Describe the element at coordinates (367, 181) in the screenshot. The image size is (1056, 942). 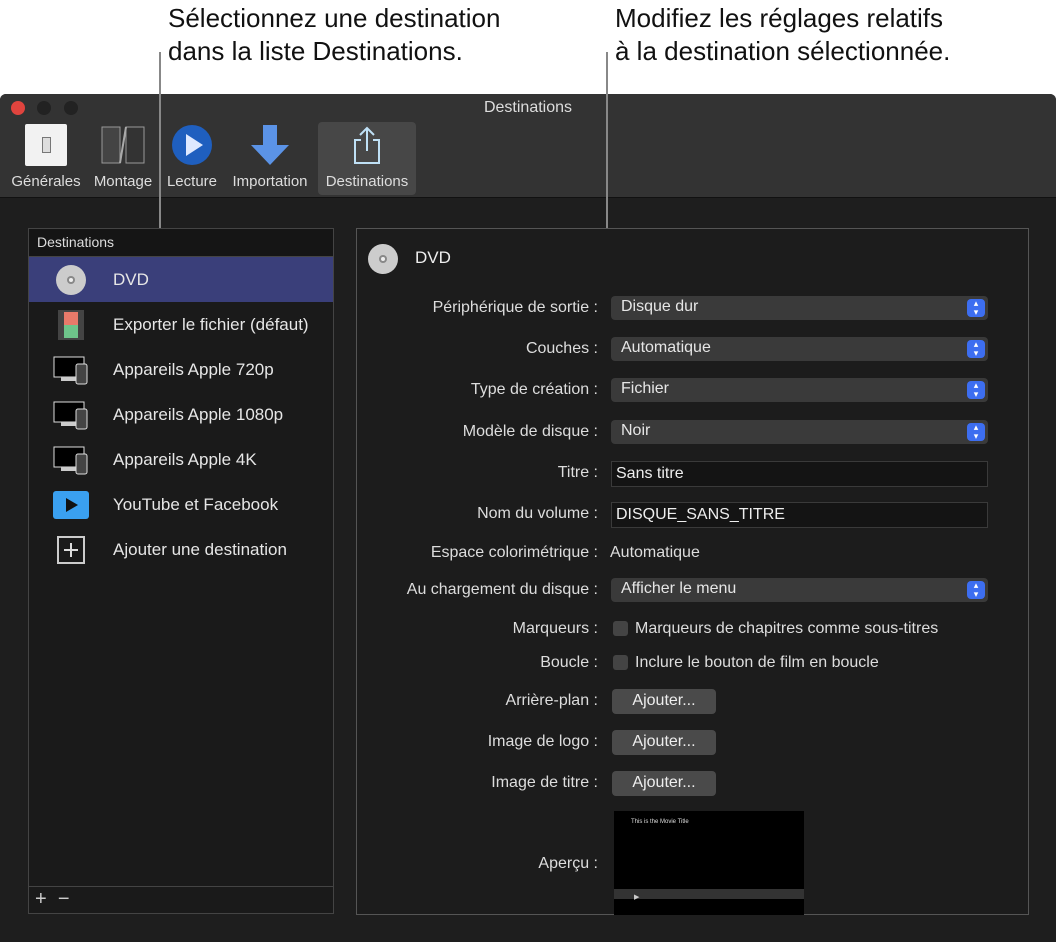
I see `tab-label: Destinations` at that location.